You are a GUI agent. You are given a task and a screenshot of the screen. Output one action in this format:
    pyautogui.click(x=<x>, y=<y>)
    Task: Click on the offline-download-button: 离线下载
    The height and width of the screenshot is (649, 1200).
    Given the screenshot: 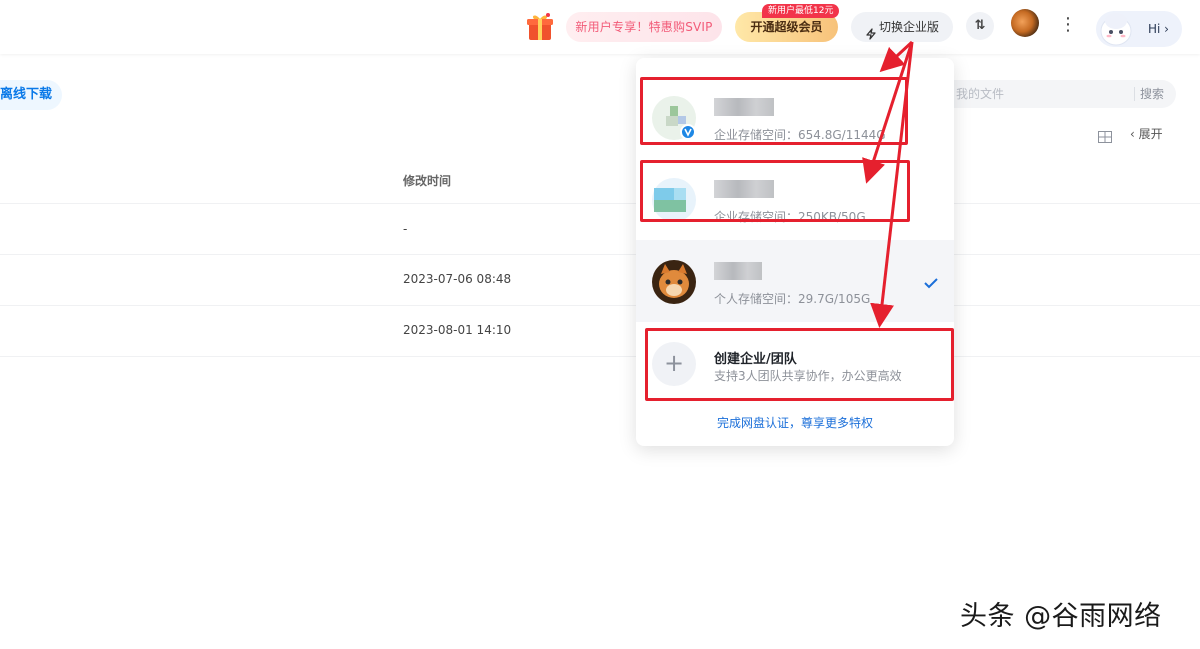 What is the action you would take?
    pyautogui.click(x=31, y=95)
    